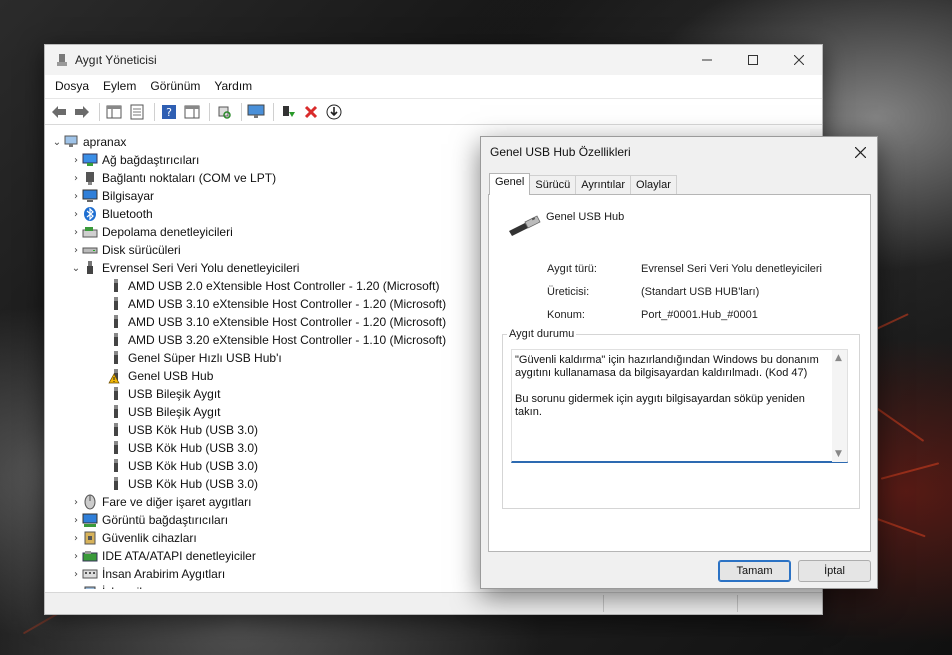 The width and height of the screenshot is (952, 655). I want to click on dialog-tabs: Genel Sürücü Ayrıntılar Olaylar, so click(583, 184).